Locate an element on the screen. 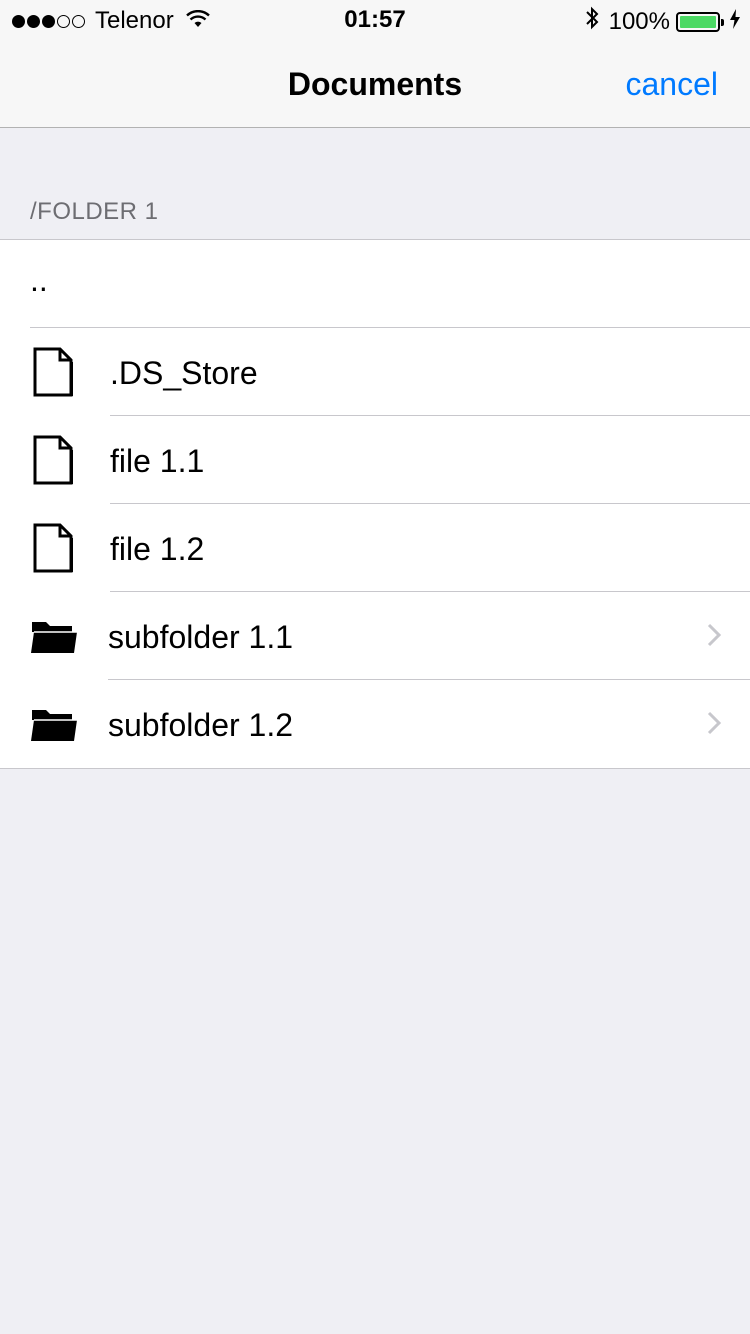  battery-level is located at coordinates (698, 21).